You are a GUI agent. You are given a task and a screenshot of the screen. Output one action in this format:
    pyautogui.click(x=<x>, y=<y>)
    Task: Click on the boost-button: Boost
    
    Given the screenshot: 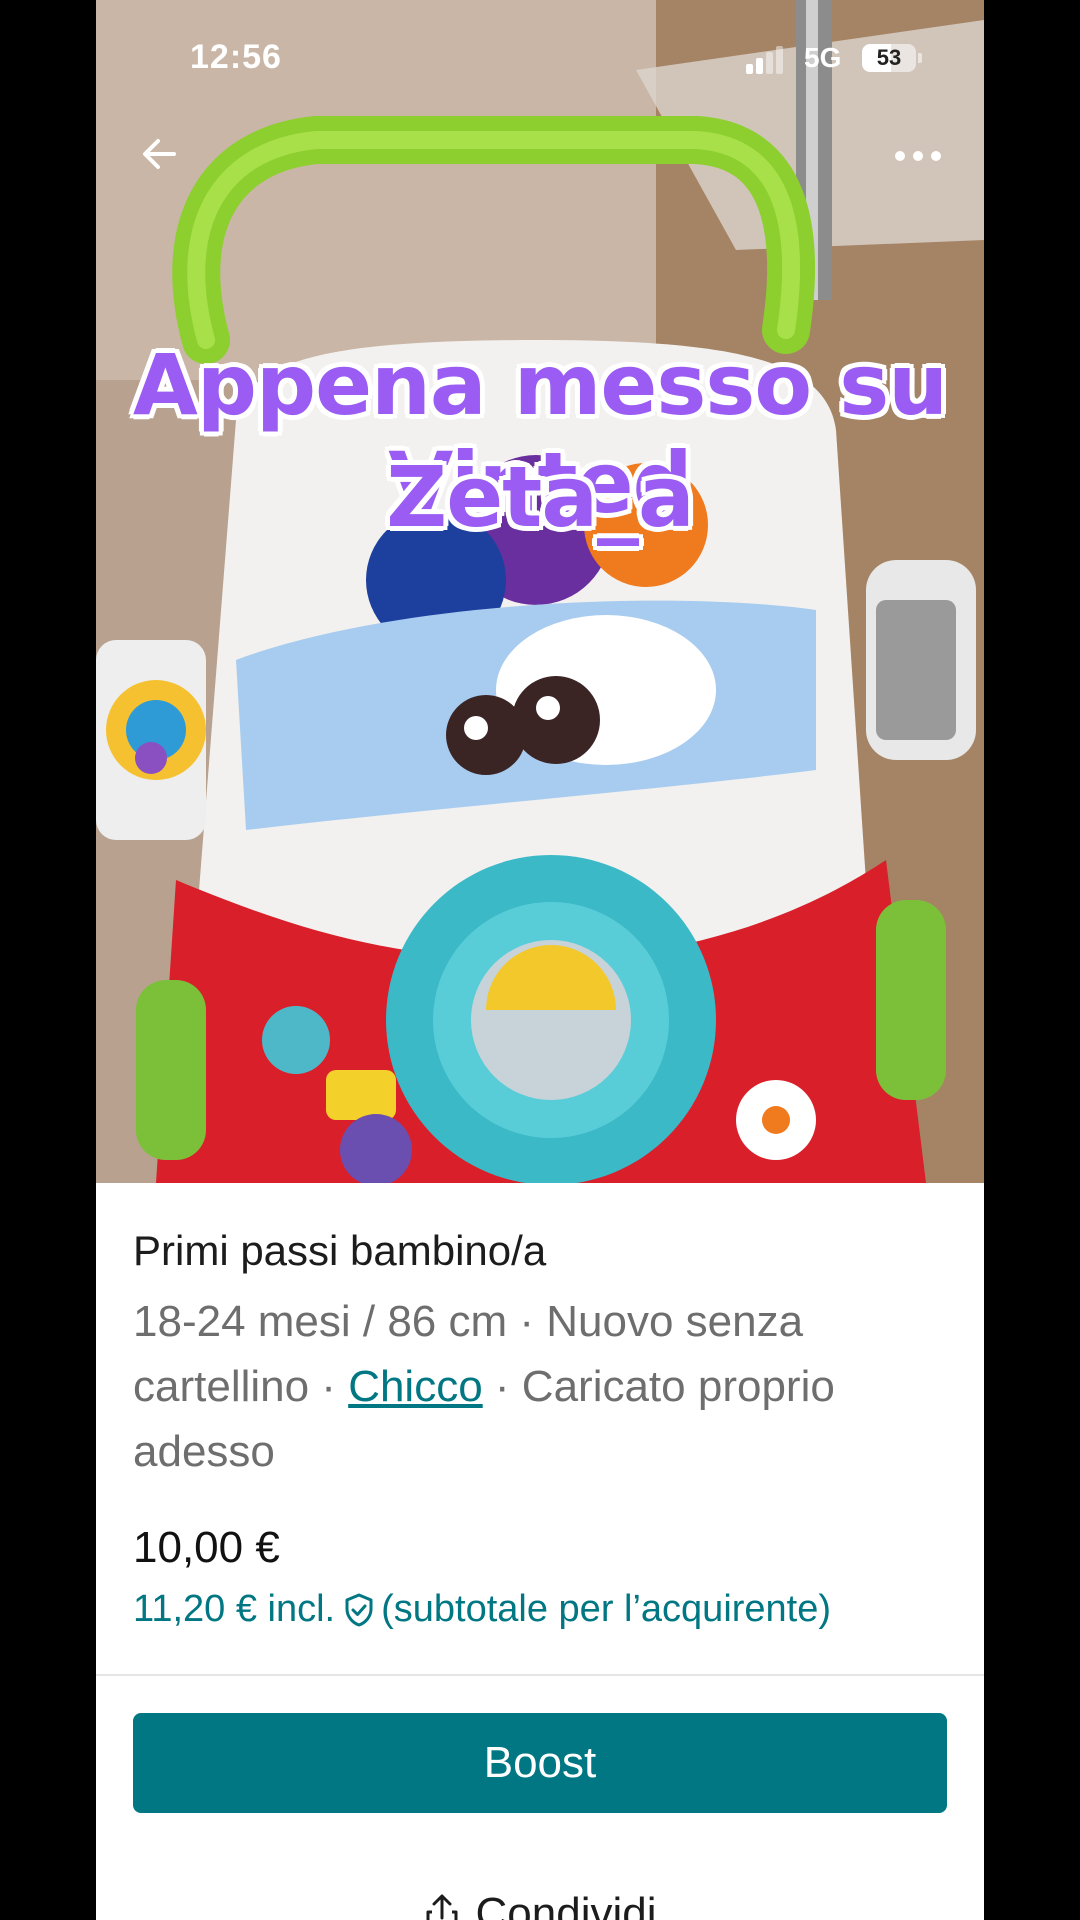 What is the action you would take?
    pyautogui.click(x=540, y=1763)
    